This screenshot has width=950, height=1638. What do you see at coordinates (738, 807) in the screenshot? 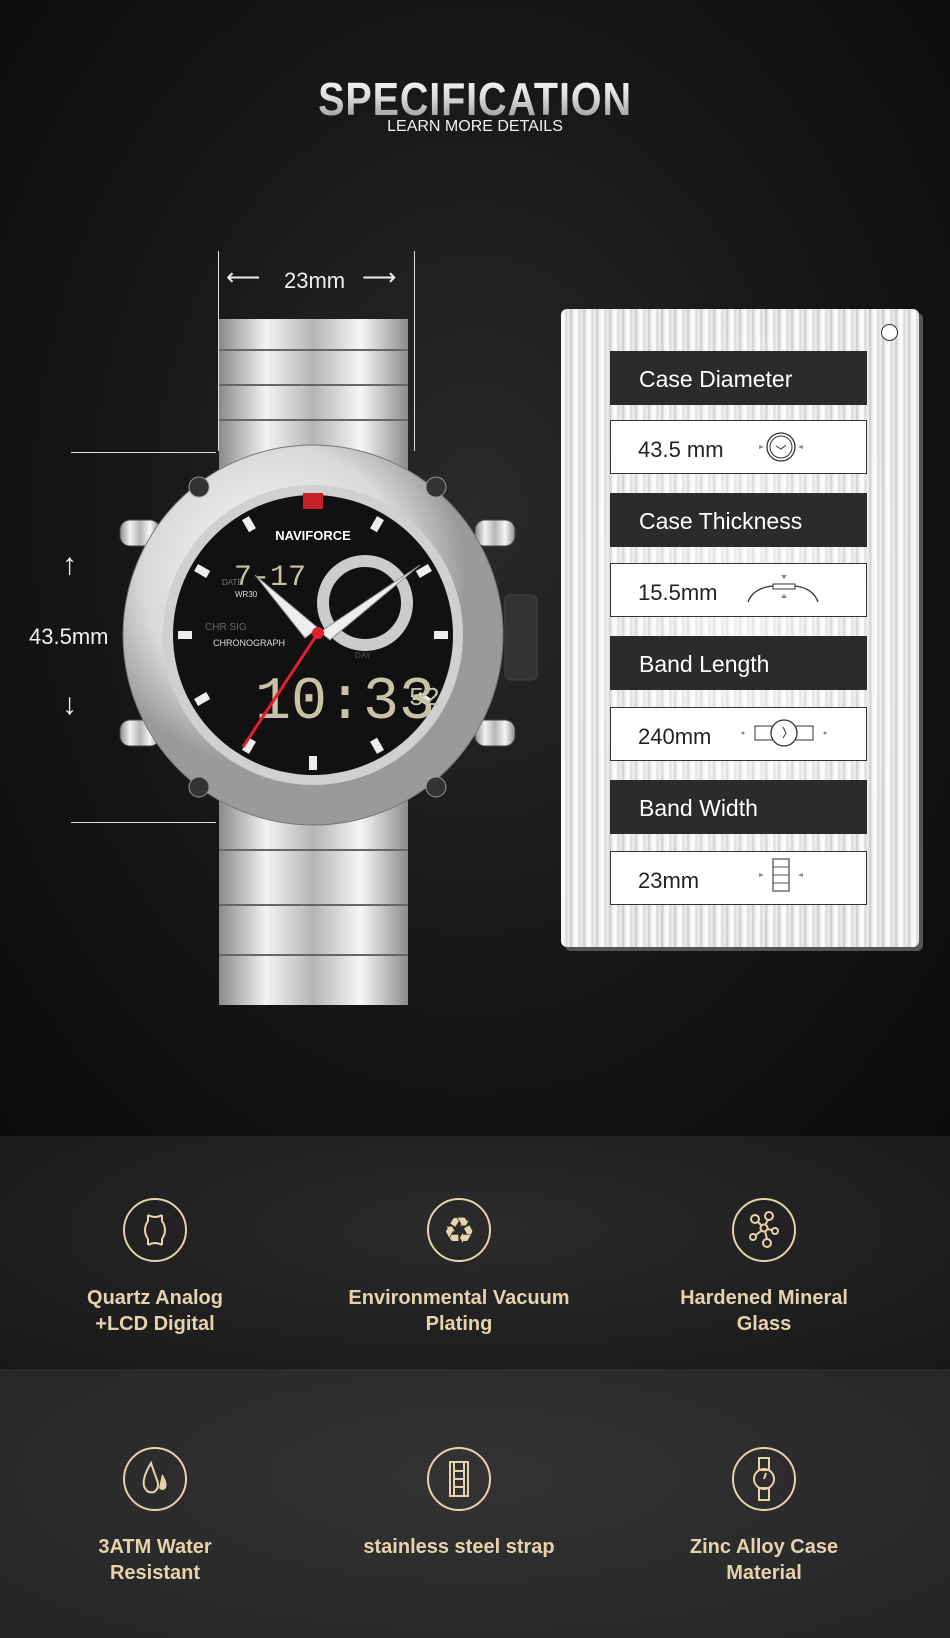
I see `spec-label: Band Width` at bounding box center [738, 807].